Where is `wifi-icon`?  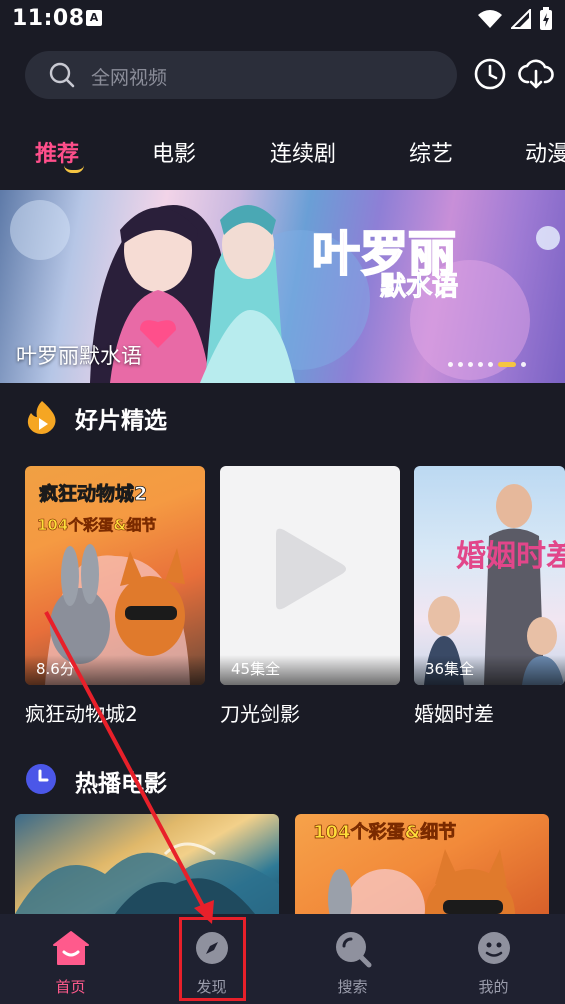
wifi-icon is located at coordinates (490, 19).